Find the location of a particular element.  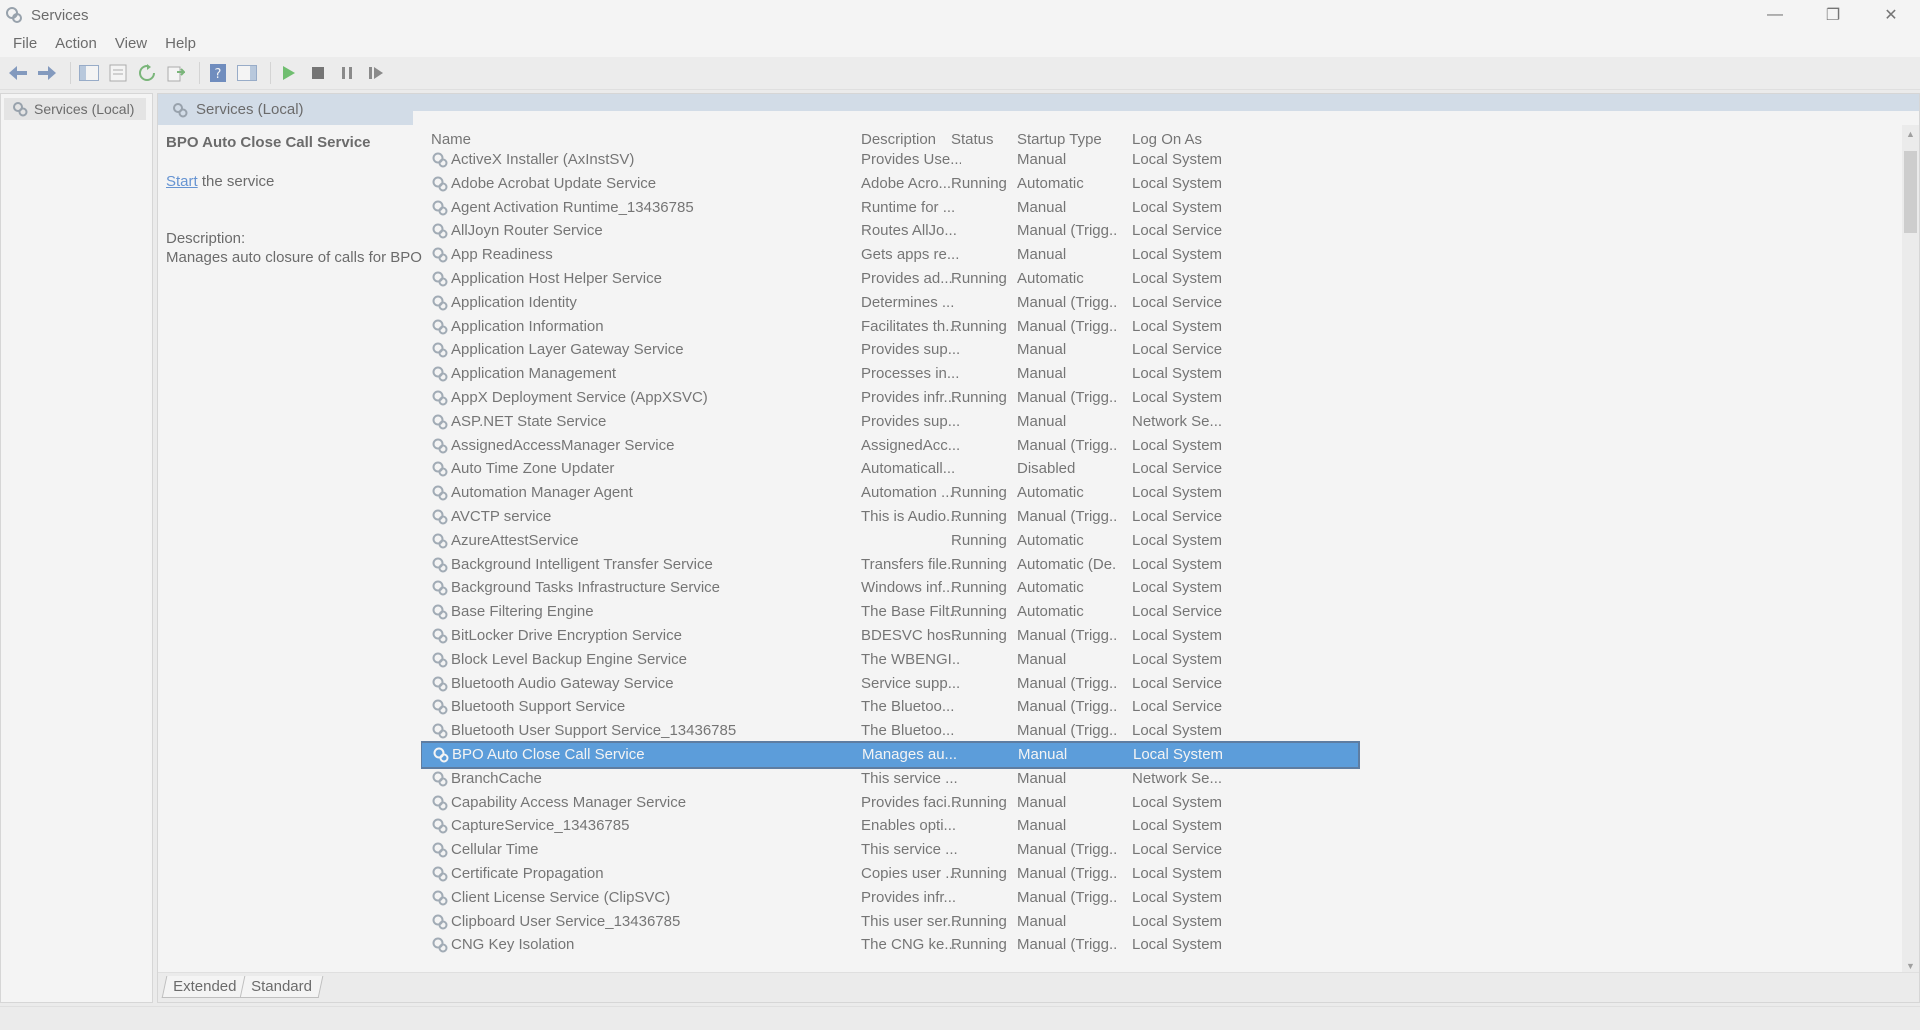

properties-icon is located at coordinates (118, 73).